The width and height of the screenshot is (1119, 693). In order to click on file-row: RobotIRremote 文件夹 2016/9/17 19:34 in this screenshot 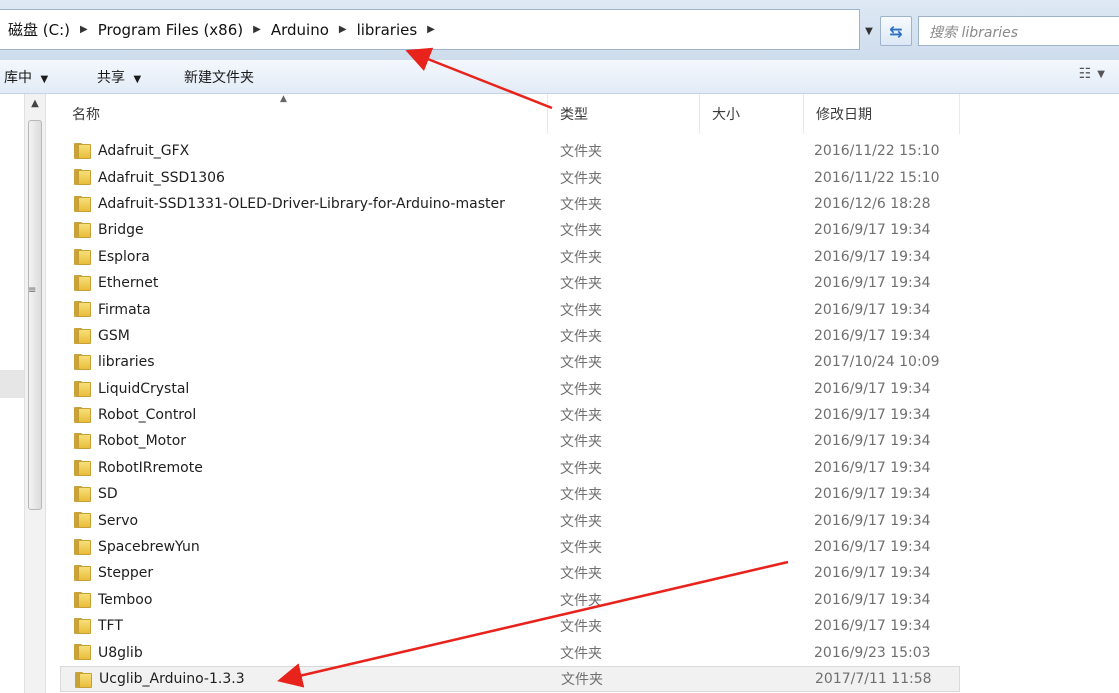, I will do `click(510, 468)`.